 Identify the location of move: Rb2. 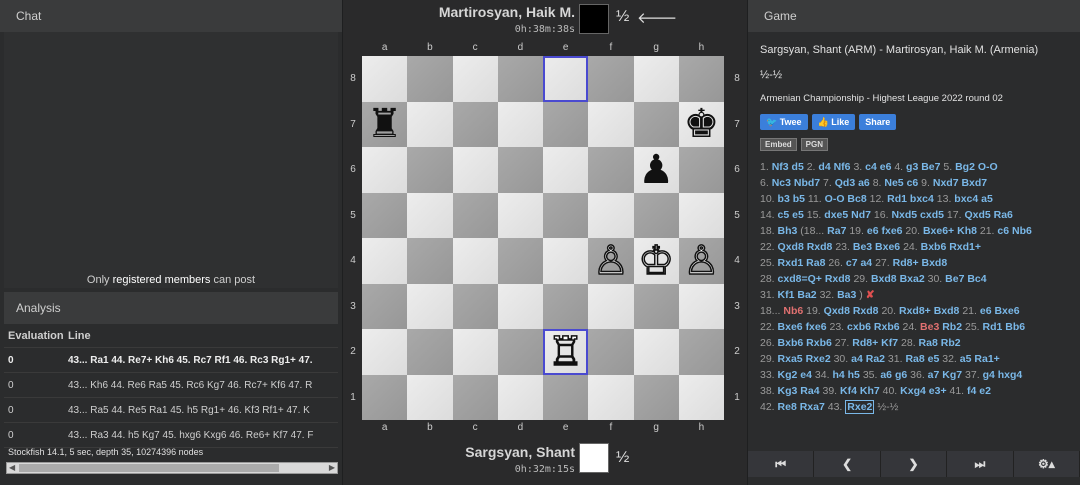
(951, 343).